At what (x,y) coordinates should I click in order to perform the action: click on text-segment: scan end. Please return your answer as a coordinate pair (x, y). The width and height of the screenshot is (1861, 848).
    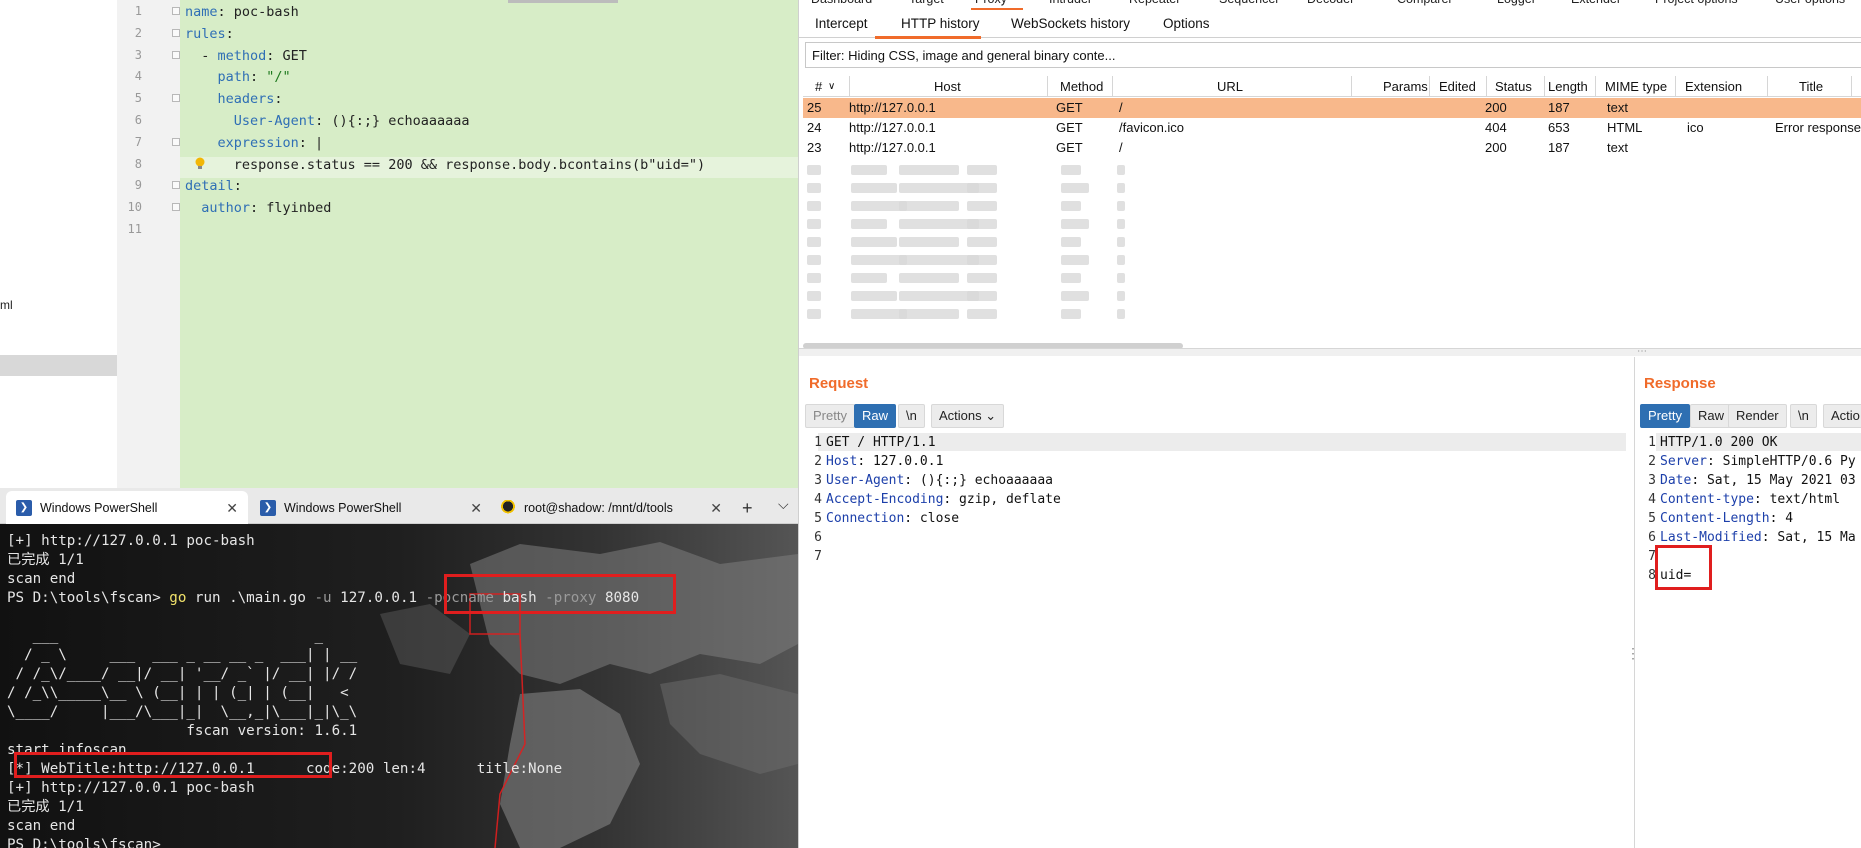
    Looking at the image, I should click on (41, 579).